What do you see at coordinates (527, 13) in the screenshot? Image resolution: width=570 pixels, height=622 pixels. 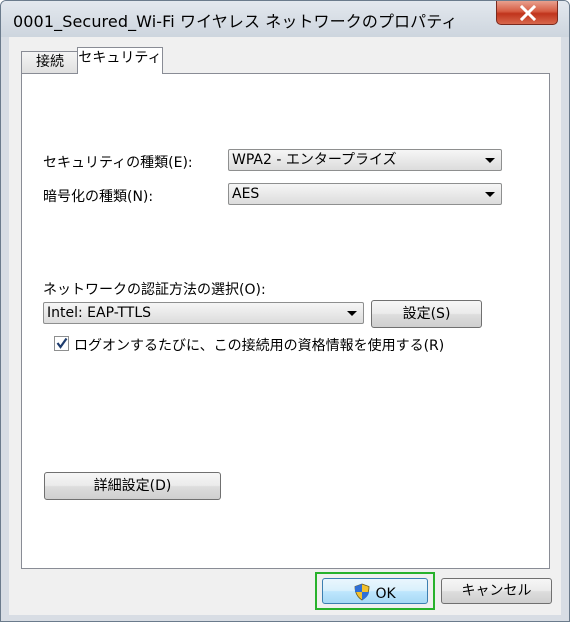 I see `close-button` at bounding box center [527, 13].